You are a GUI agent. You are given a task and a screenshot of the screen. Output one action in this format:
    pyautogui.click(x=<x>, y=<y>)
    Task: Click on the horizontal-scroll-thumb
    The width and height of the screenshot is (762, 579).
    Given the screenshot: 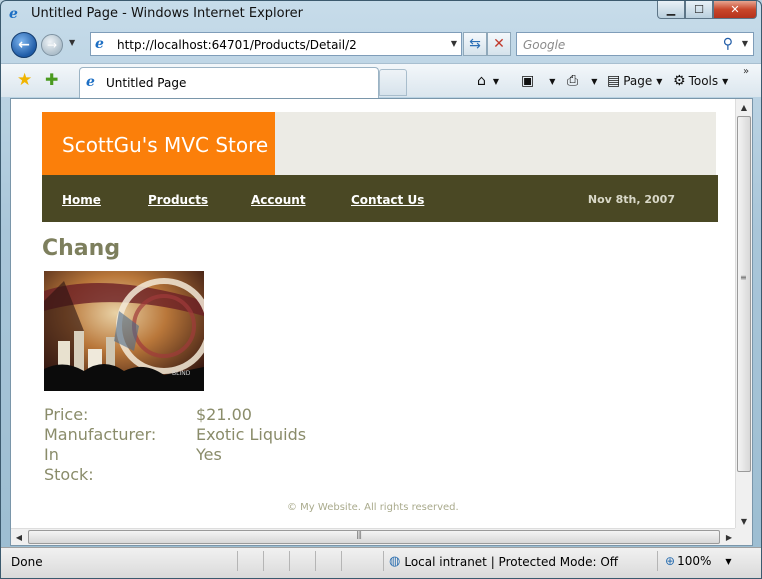 What is the action you would take?
    pyautogui.click(x=374, y=537)
    